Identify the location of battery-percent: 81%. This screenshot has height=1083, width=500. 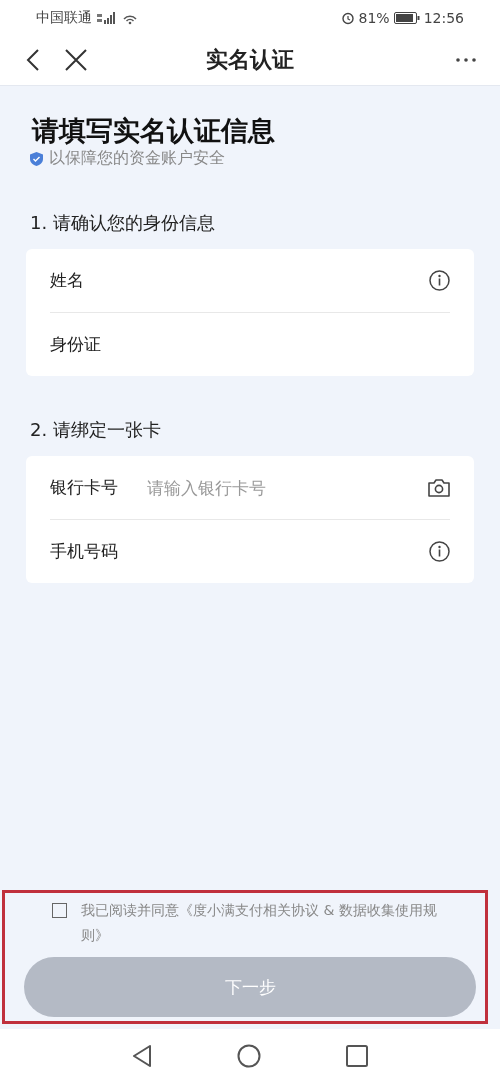
(374, 17).